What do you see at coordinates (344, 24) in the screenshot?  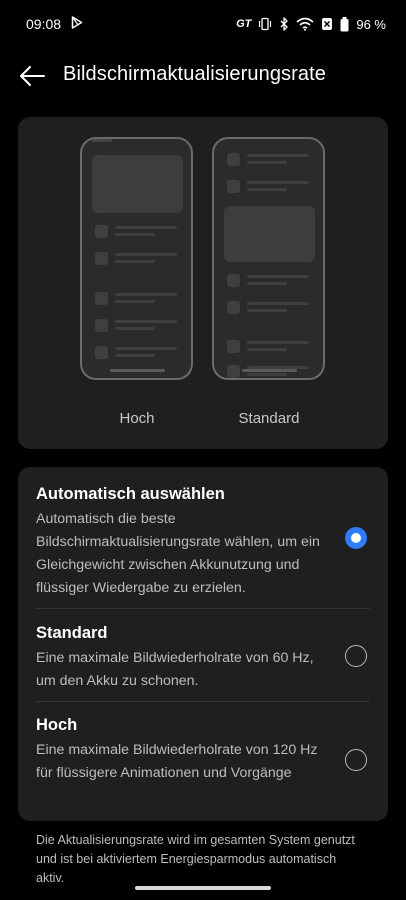 I see `battery-icon` at bounding box center [344, 24].